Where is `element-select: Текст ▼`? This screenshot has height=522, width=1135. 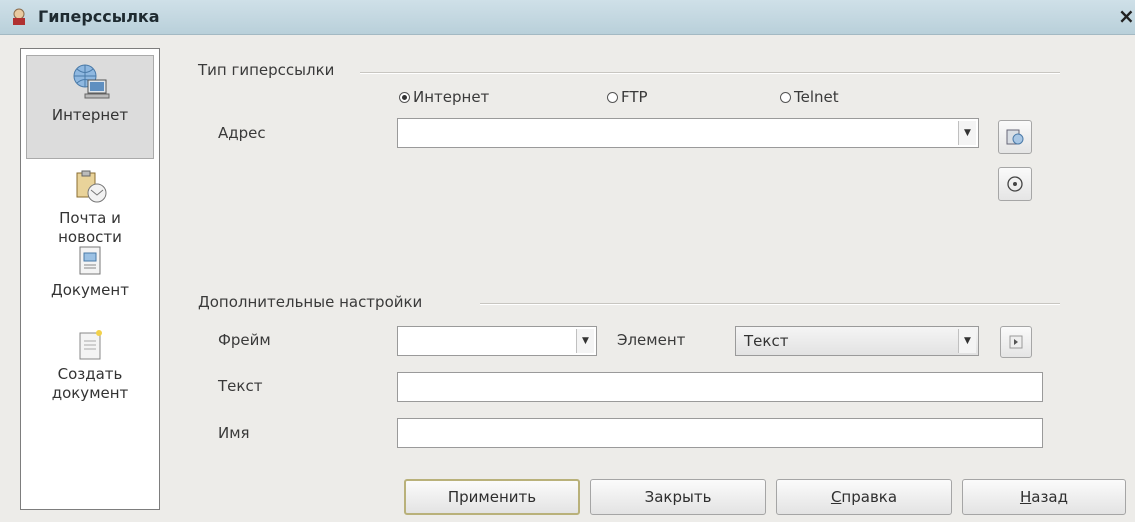
element-select: Текст ▼ is located at coordinates (857, 341).